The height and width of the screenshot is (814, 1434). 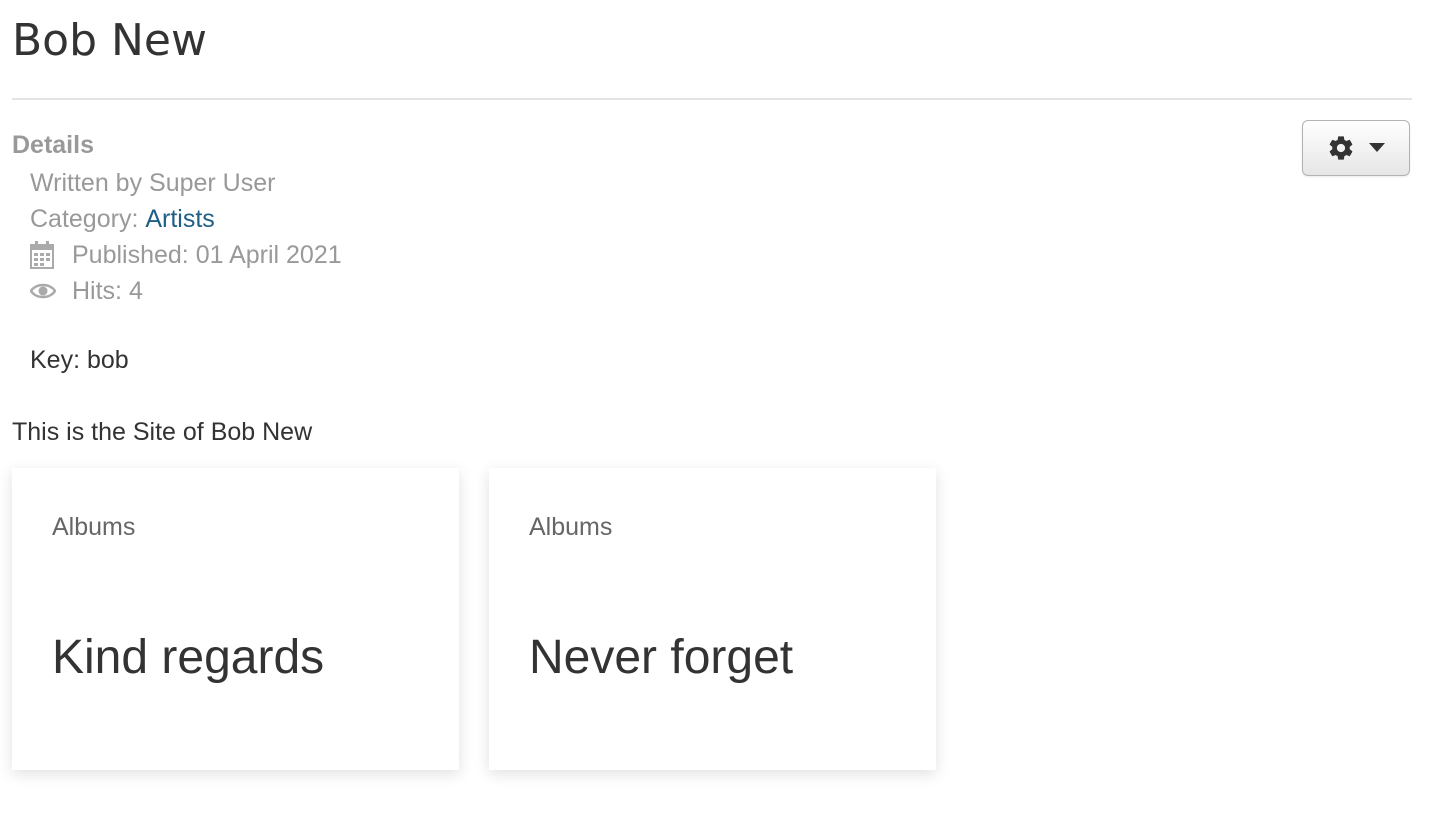 What do you see at coordinates (109, 40) in the screenshot?
I see `page-title: Bob New` at bounding box center [109, 40].